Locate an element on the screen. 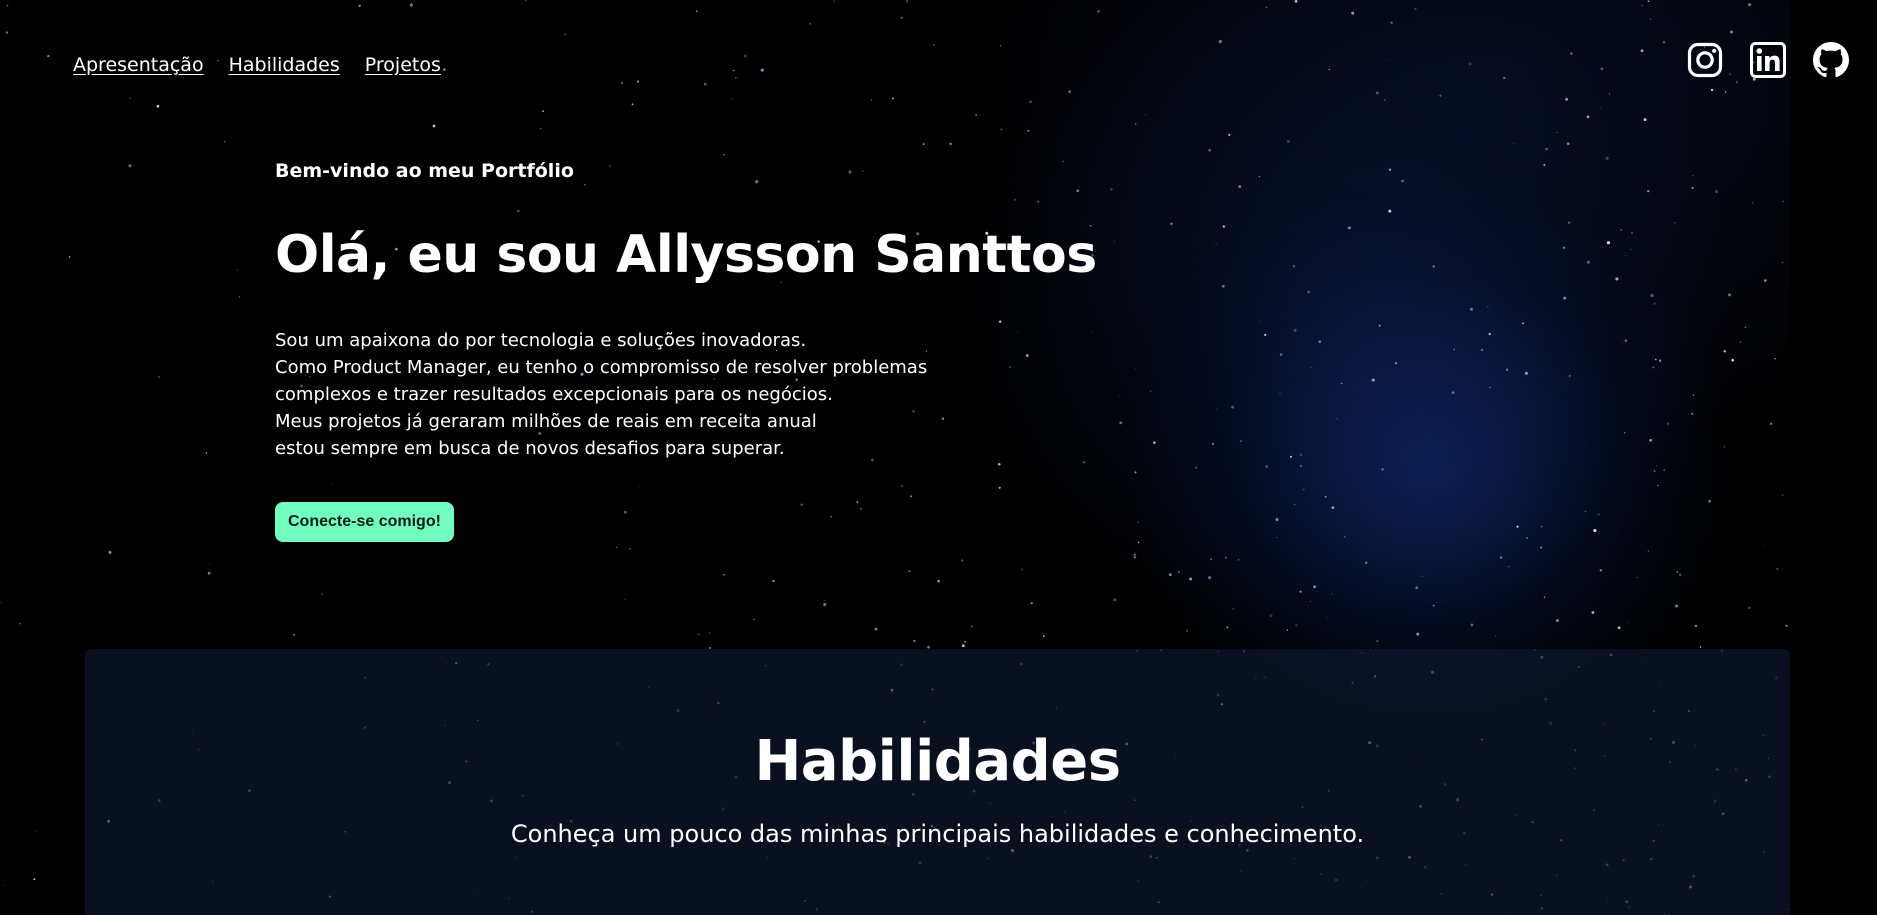  github-icon is located at coordinates (1831, 60).